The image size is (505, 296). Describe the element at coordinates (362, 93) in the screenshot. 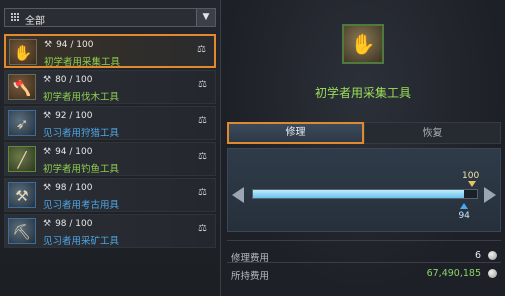

I see `selected-item-title: 初学者用采集工具` at that location.